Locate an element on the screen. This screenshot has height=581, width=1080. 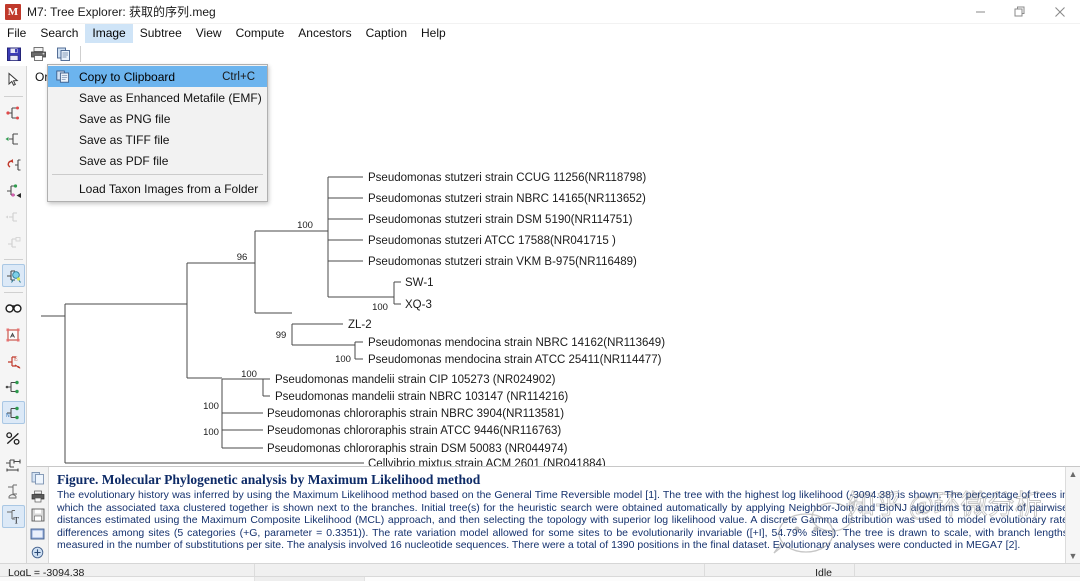
zoom-in-caption-icon is located at coordinates (37, 552).